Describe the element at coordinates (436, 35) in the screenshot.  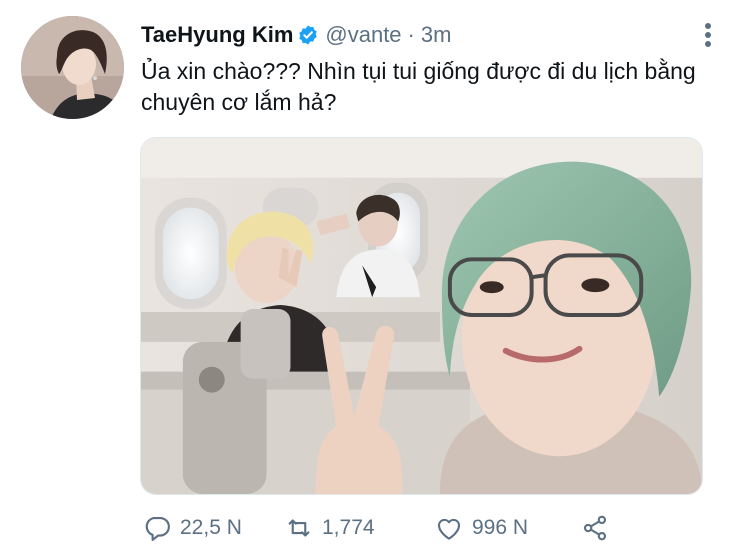
I see `timestamp: 3m` at that location.